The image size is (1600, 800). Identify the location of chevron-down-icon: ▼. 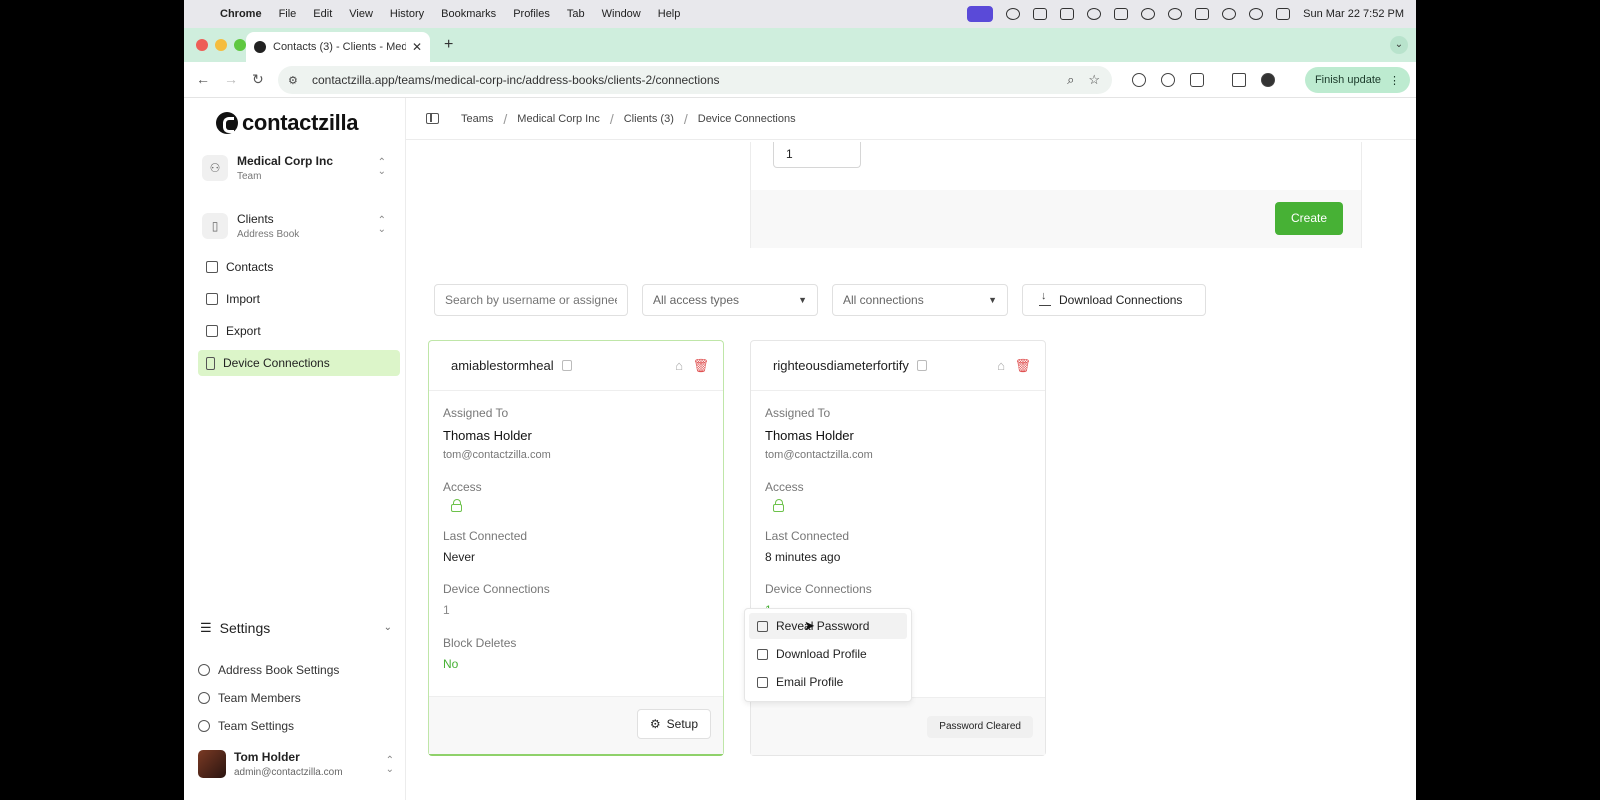
(992, 300).